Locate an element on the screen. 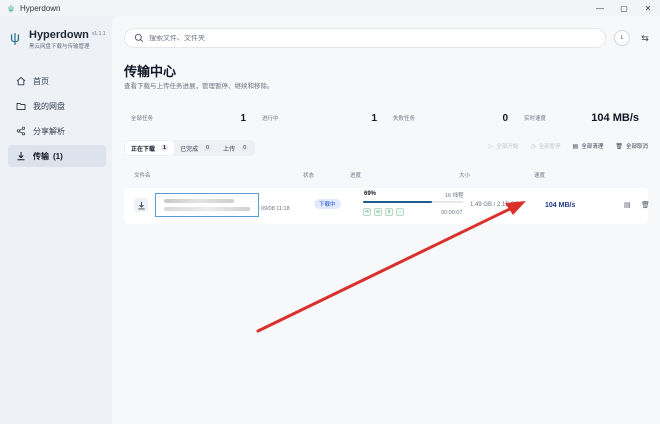  maximize-icon: ▢ is located at coordinates (624, 8).